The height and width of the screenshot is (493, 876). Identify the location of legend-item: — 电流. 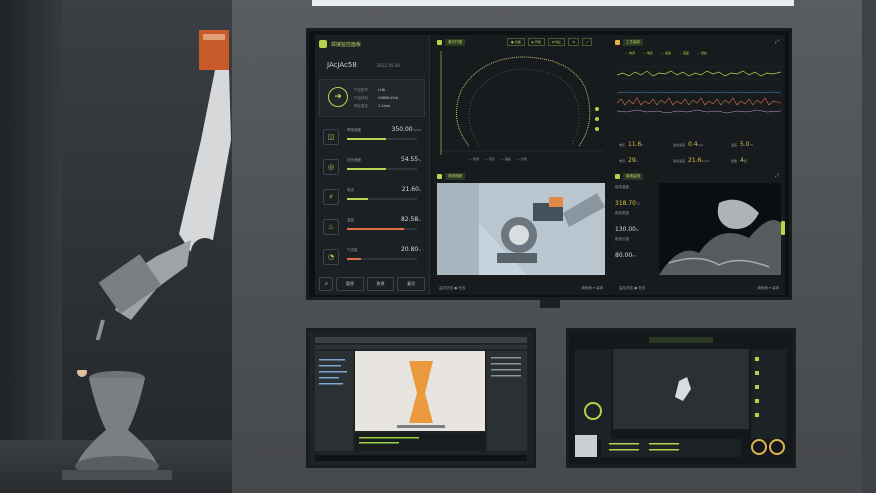
(630, 53).